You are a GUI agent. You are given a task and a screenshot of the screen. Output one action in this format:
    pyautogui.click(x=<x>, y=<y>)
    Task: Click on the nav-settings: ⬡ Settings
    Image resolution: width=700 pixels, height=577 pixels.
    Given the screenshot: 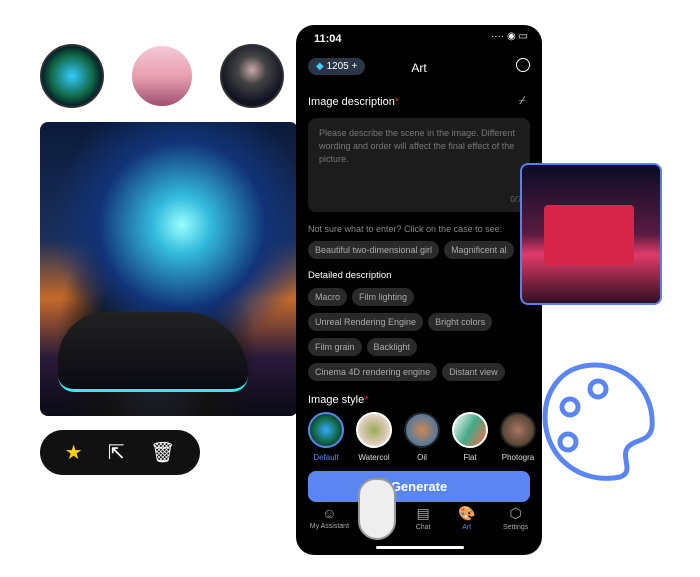 What is the action you would take?
    pyautogui.click(x=515, y=518)
    